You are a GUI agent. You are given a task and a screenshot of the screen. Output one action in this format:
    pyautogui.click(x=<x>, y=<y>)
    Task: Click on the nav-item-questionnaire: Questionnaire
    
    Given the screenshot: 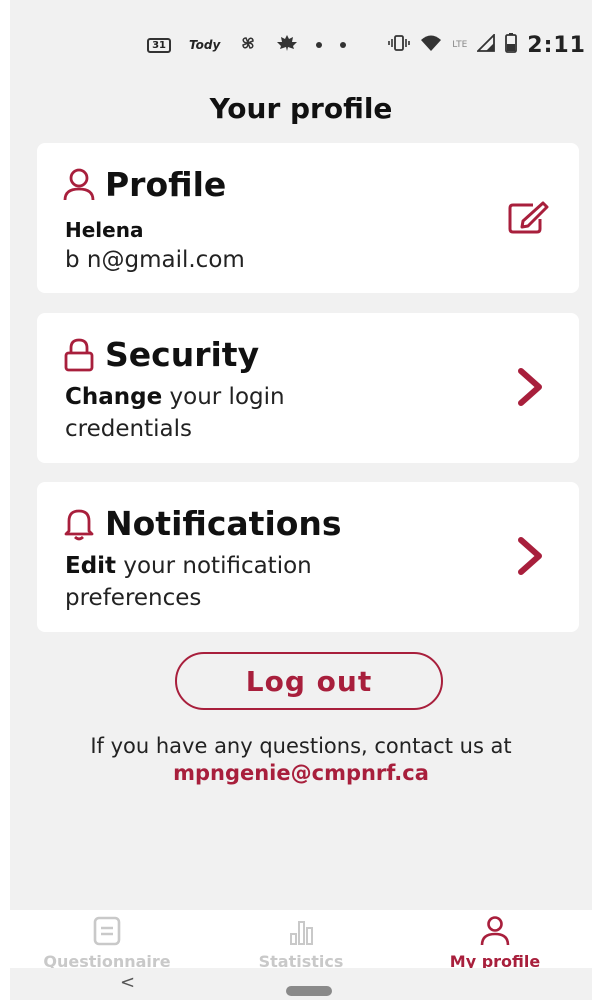 What is the action you would take?
    pyautogui.click(x=107, y=940)
    